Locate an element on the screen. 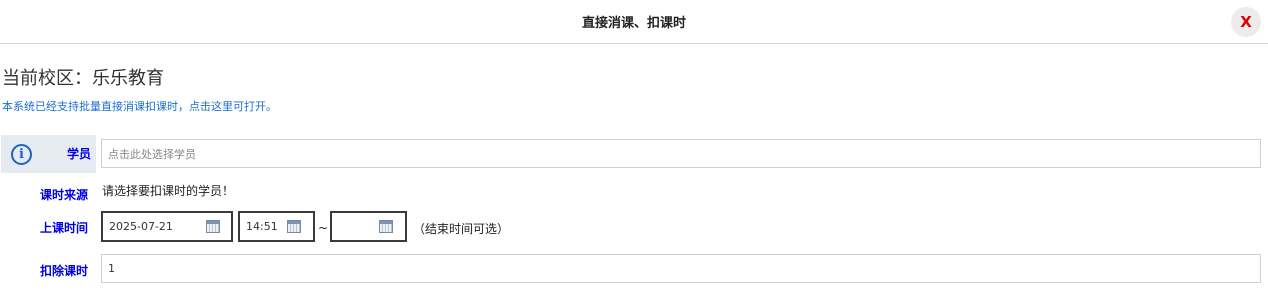 This screenshot has height=290, width=1268. batch-notice-link: 本系统已经支持批量直接消课扣课时，点击这里可打开。 is located at coordinates (139, 106).